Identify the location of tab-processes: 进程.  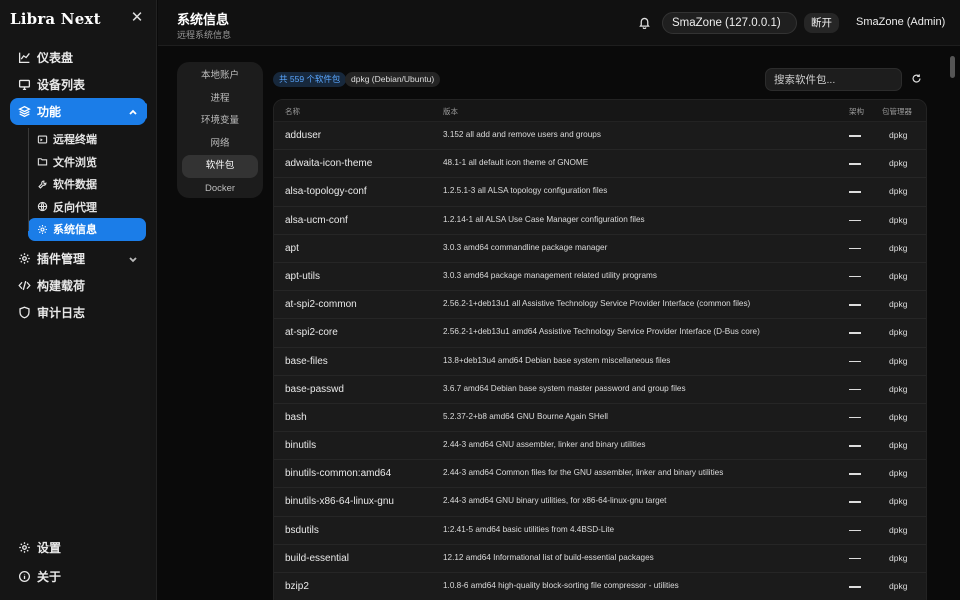
(220, 99).